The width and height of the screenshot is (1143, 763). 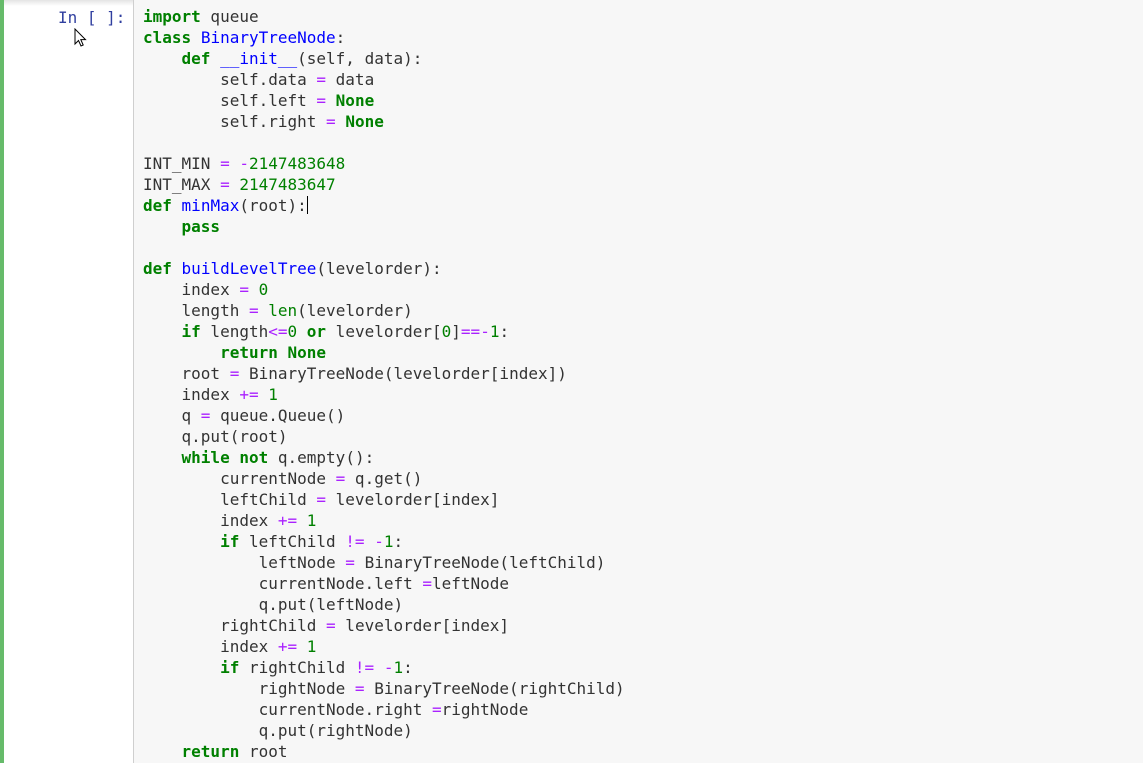 What do you see at coordinates (355, 310) in the screenshot?
I see `code-token: (levelorder)` at bounding box center [355, 310].